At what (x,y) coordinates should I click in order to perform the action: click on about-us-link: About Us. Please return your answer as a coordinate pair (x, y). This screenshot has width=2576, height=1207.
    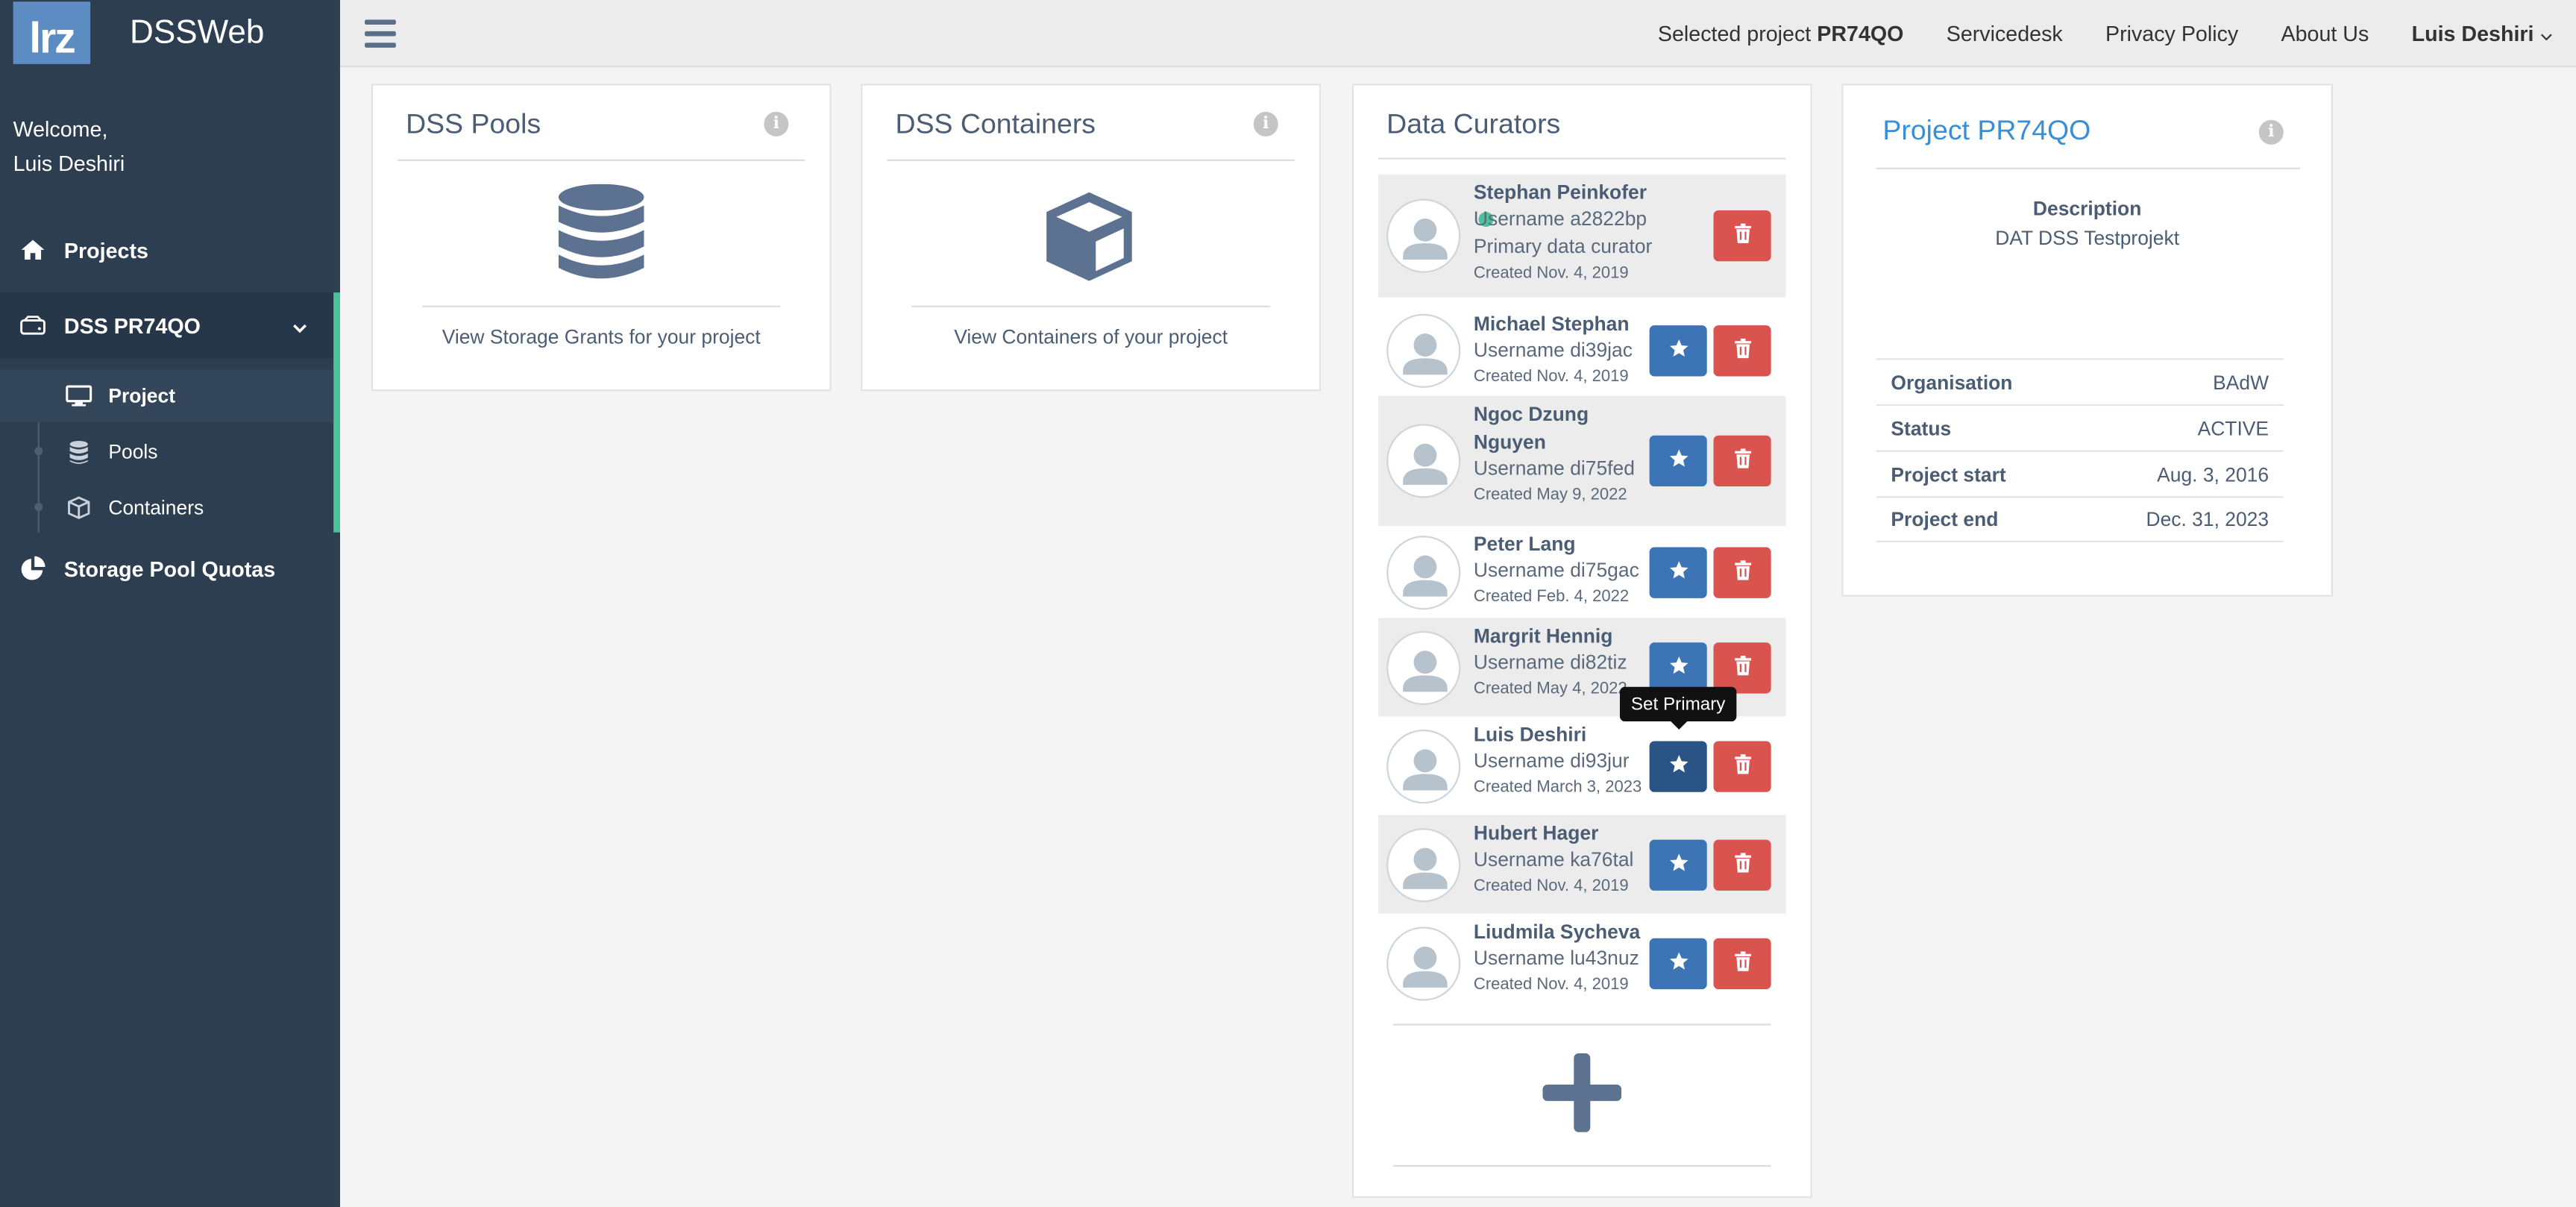
    Looking at the image, I should click on (2325, 33).